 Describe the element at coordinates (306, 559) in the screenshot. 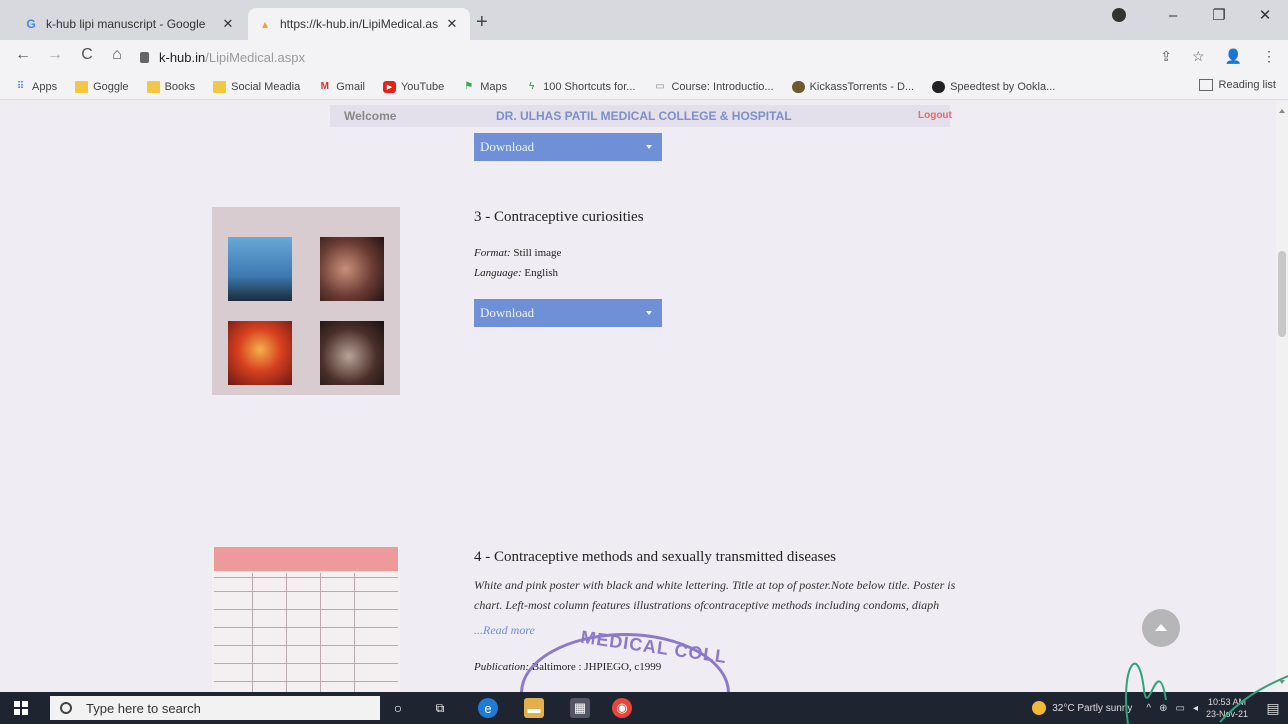

I see `poster-header` at that location.